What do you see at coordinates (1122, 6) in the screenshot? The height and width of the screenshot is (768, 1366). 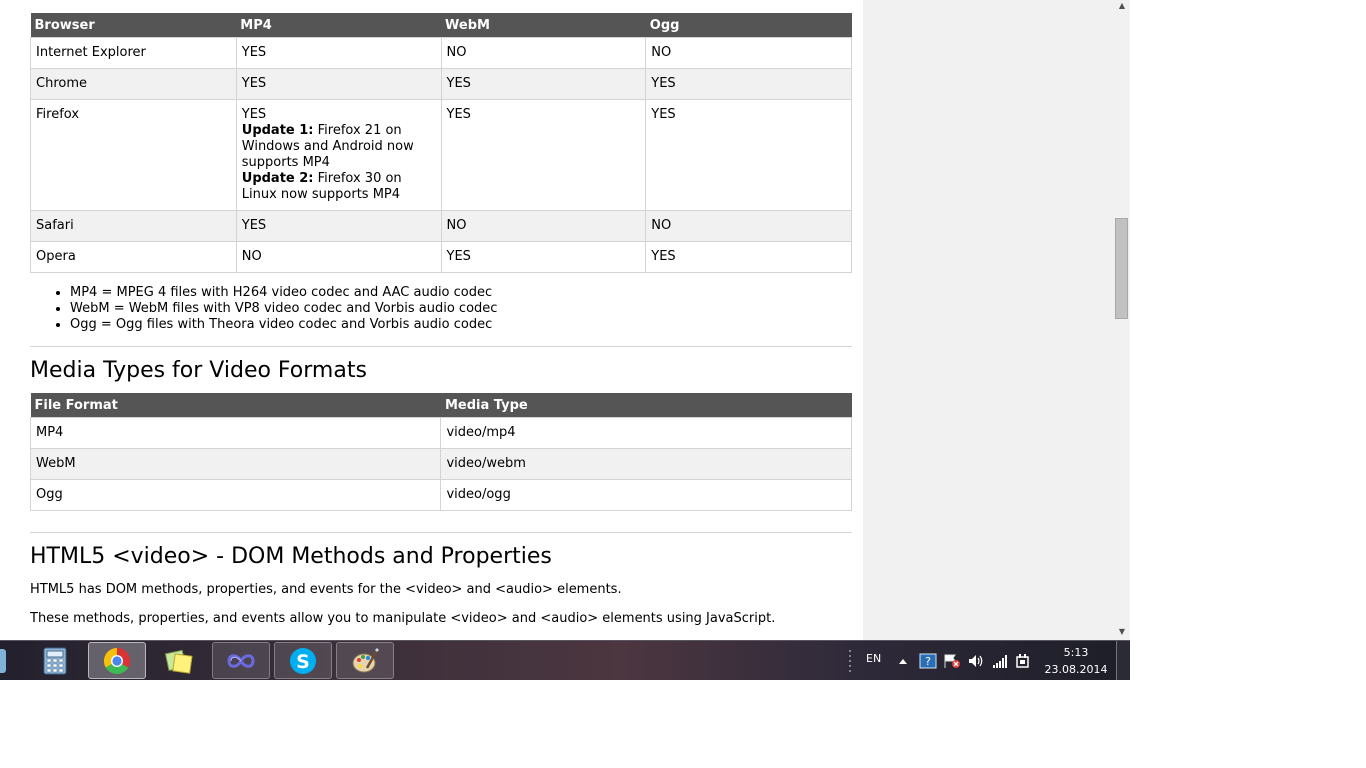 I see `scroll-up-arrow-icon: ▲` at bounding box center [1122, 6].